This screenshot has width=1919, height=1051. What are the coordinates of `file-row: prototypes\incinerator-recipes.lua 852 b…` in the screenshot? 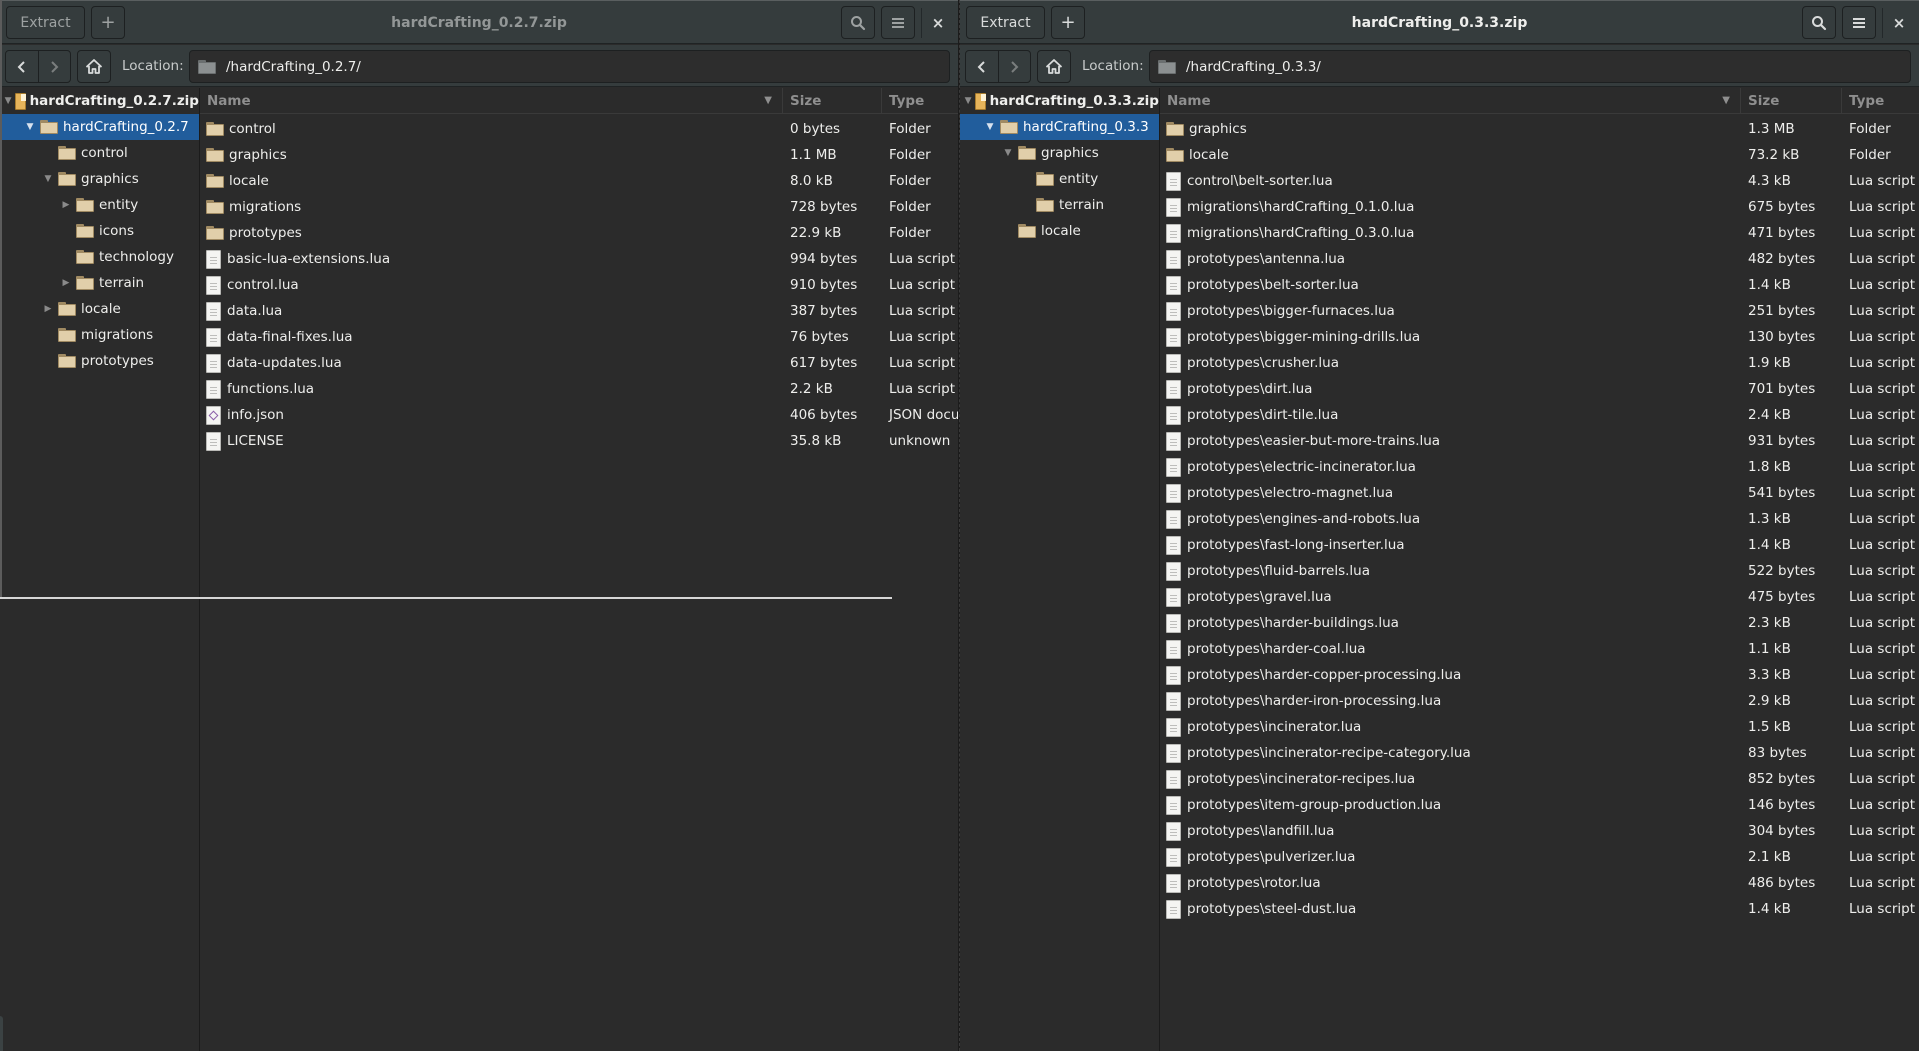 It's located at (1539, 779).